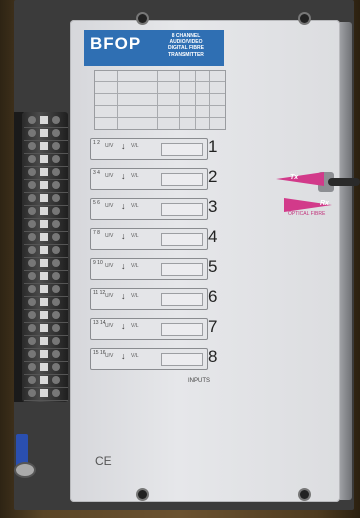  I want to click on channel-pins: 3 4, so click(96, 173).